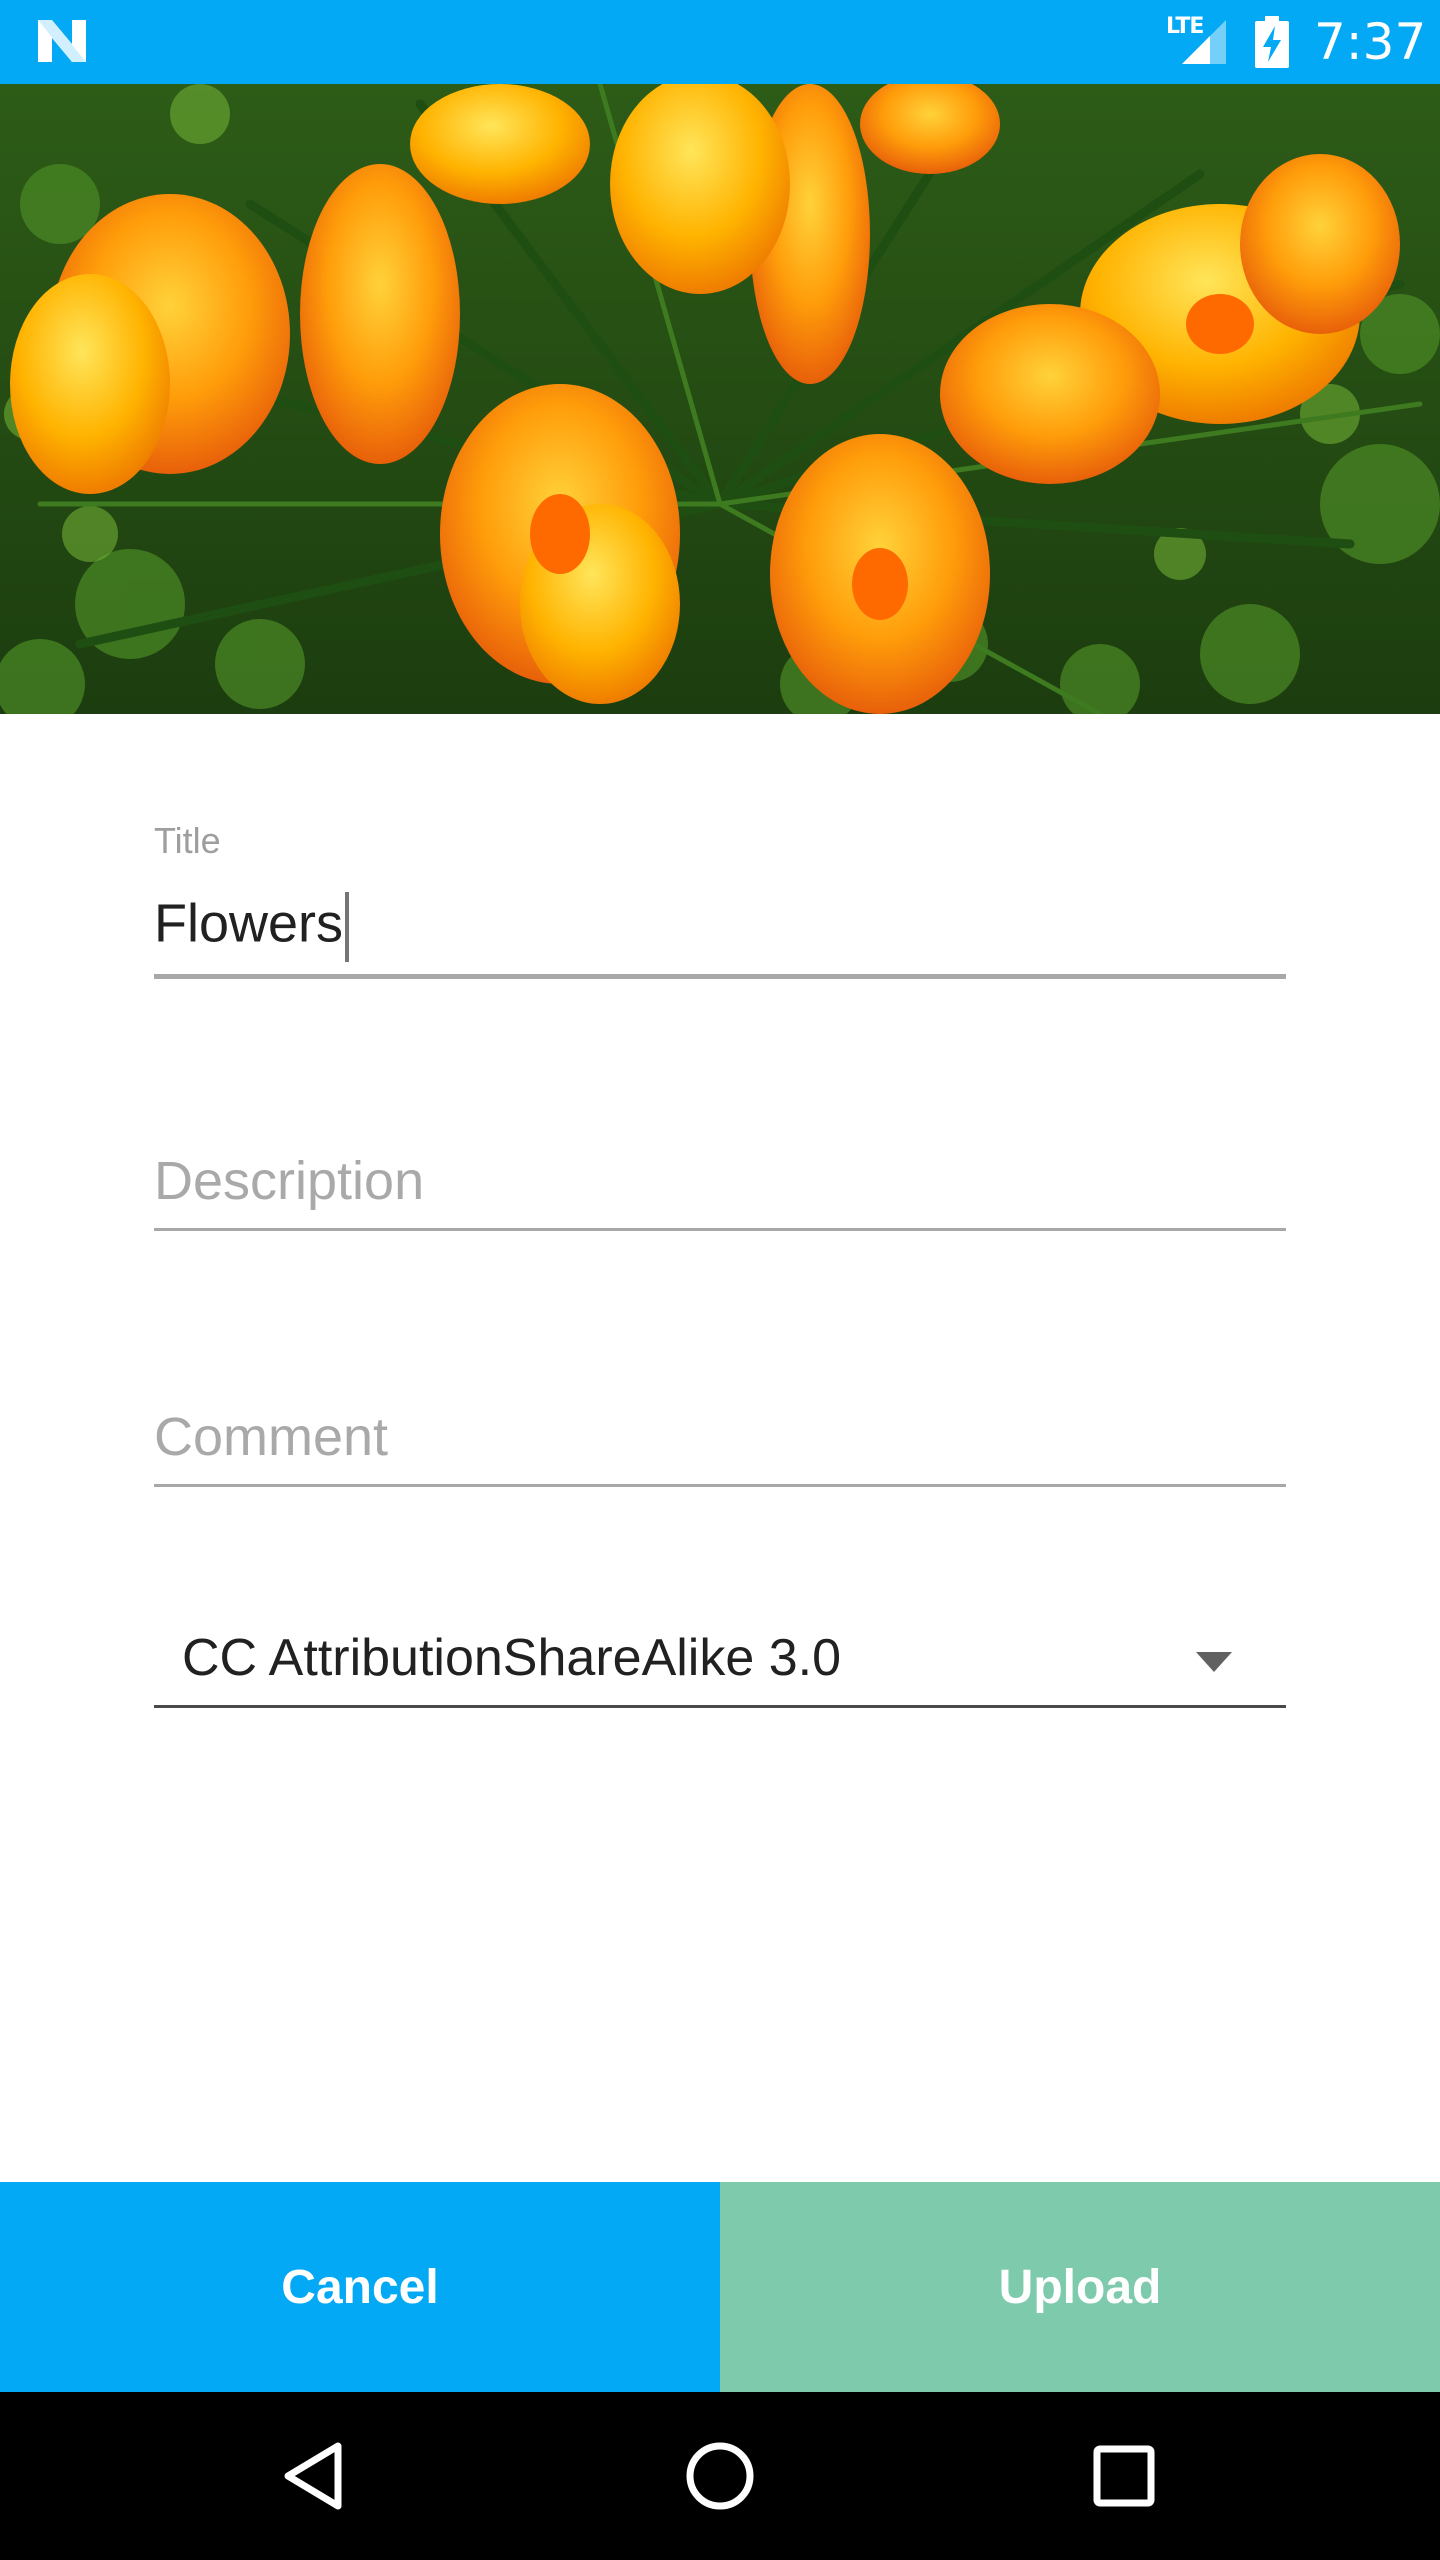  What do you see at coordinates (1214, 1662) in the screenshot?
I see `dropdown-arrow-icon` at bounding box center [1214, 1662].